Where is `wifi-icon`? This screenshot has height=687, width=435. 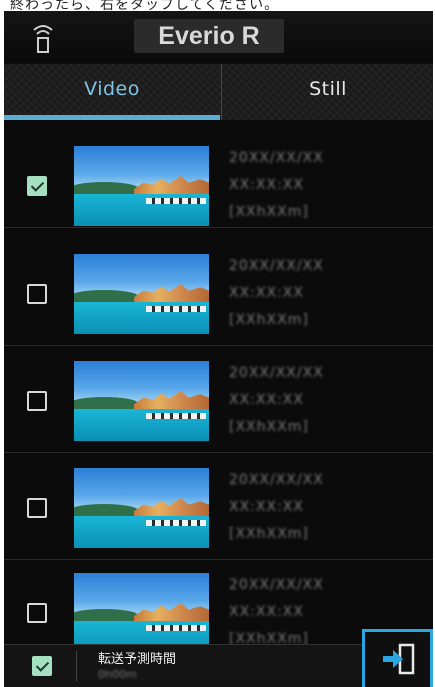 wifi-icon is located at coordinates (43, 37).